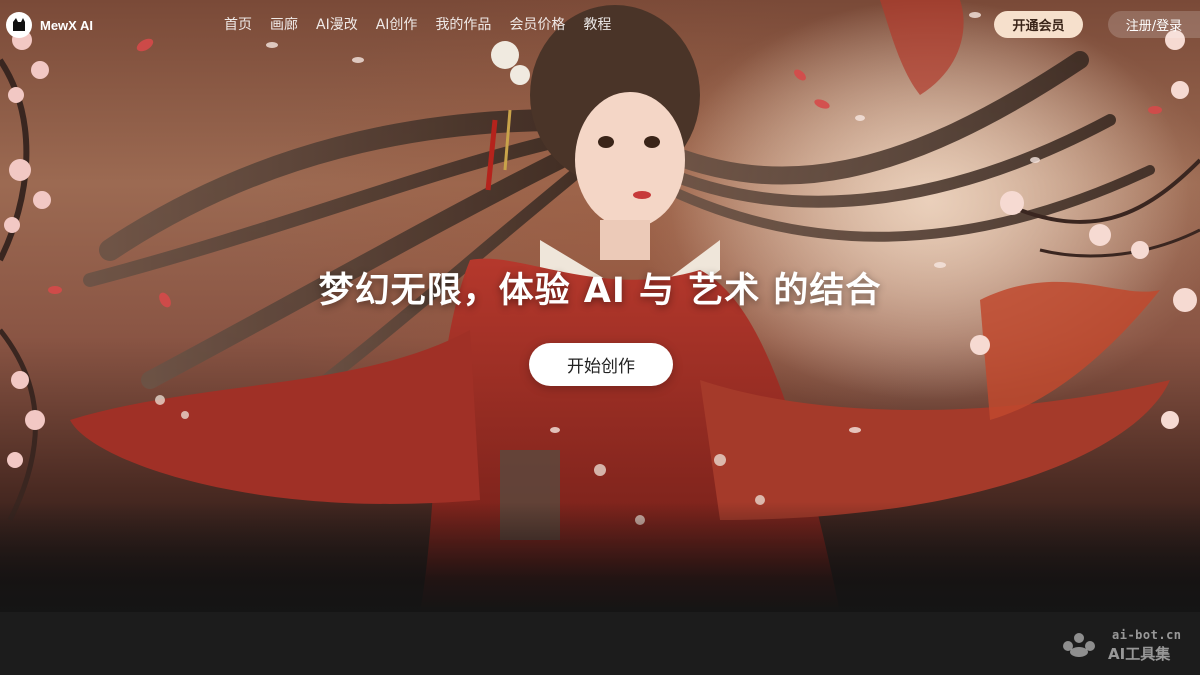  I want to click on site-watermark: ai-bot.cn AI工具集, so click(1125, 645).